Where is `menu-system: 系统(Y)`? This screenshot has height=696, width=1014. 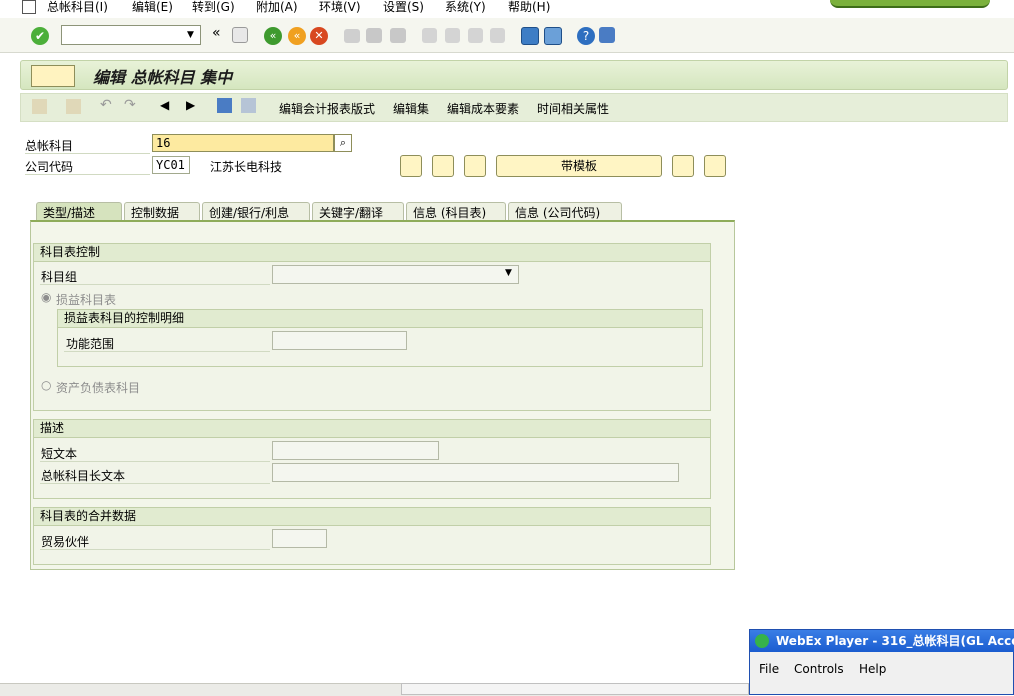 menu-system: 系统(Y) is located at coordinates (465, 7).